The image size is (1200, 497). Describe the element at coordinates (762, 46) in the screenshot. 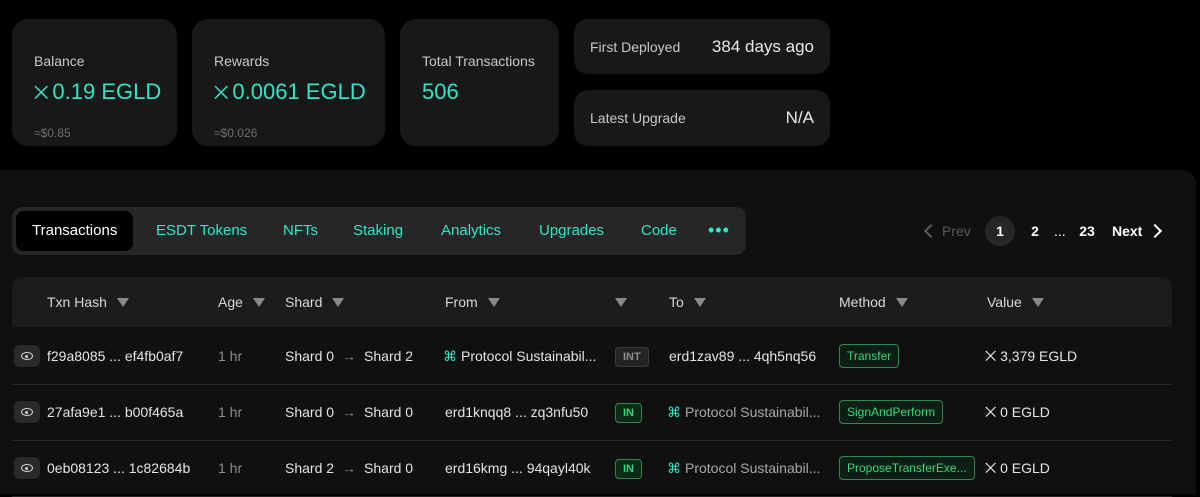

I see `first-deployed-value: 384 days ago` at that location.